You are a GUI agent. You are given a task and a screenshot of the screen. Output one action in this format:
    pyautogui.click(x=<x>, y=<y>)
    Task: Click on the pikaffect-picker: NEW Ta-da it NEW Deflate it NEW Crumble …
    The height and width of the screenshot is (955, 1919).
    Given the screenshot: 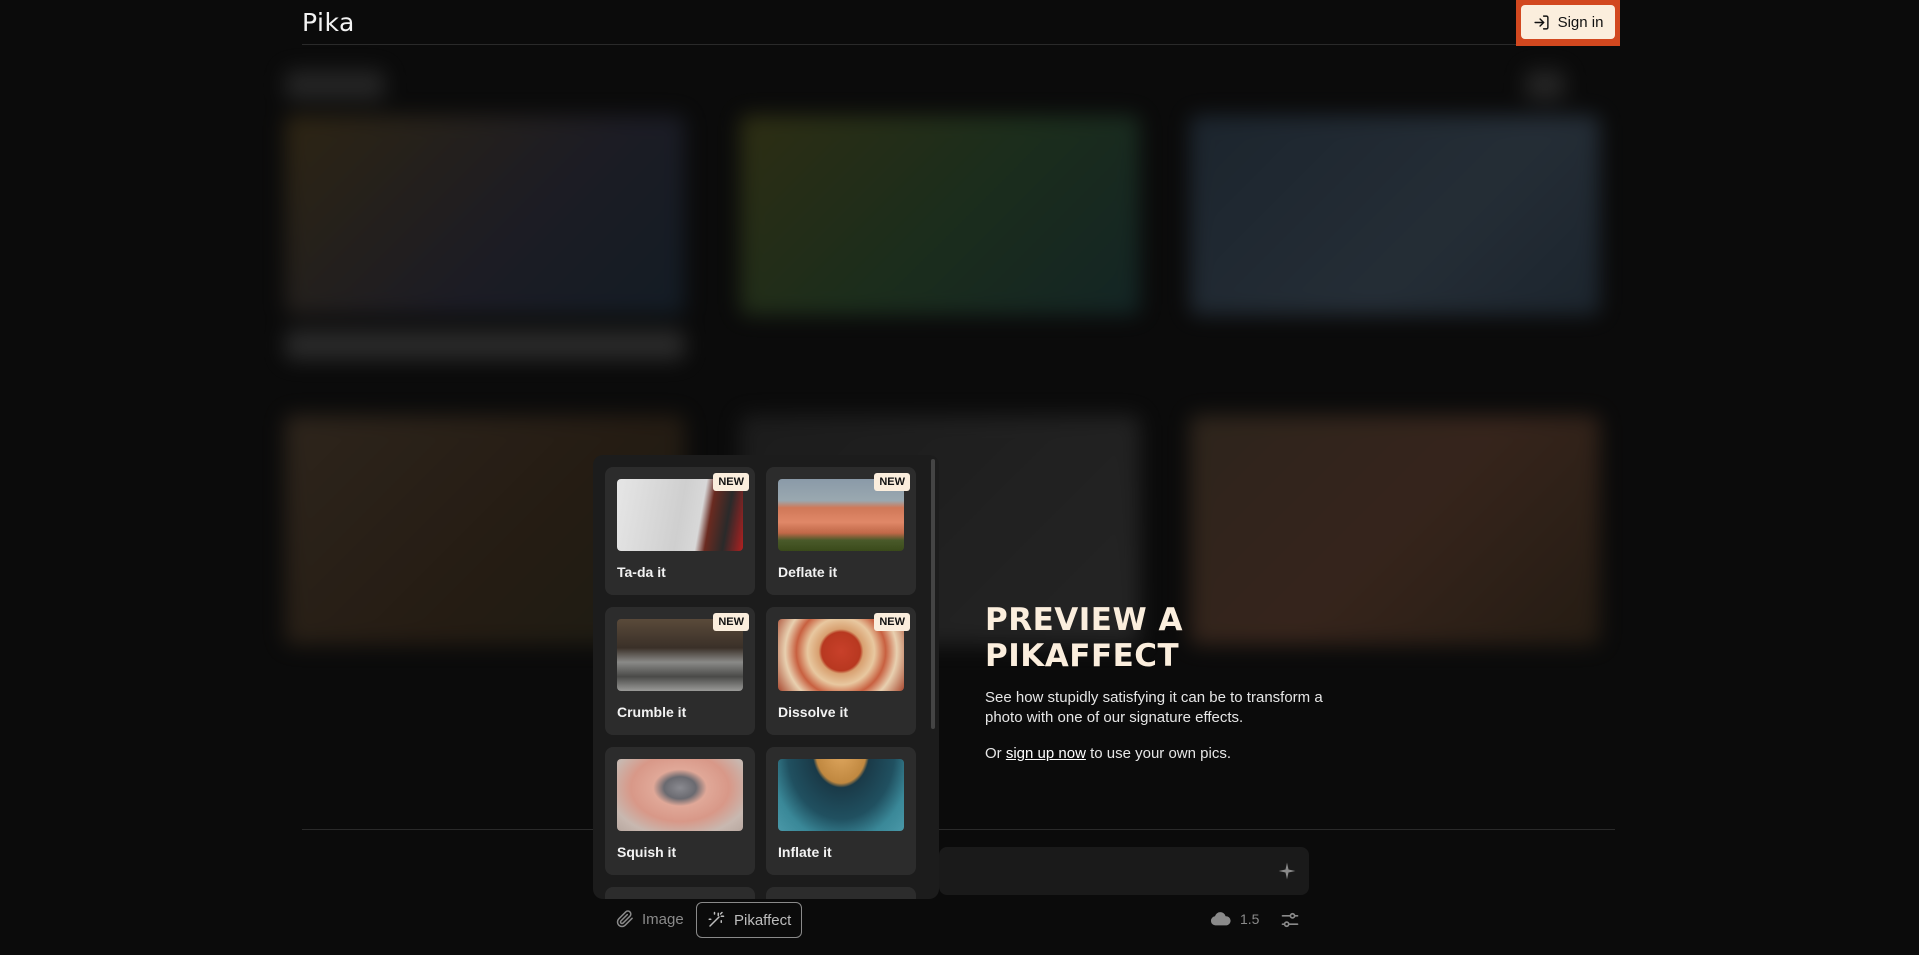 What is the action you would take?
    pyautogui.click(x=766, y=677)
    